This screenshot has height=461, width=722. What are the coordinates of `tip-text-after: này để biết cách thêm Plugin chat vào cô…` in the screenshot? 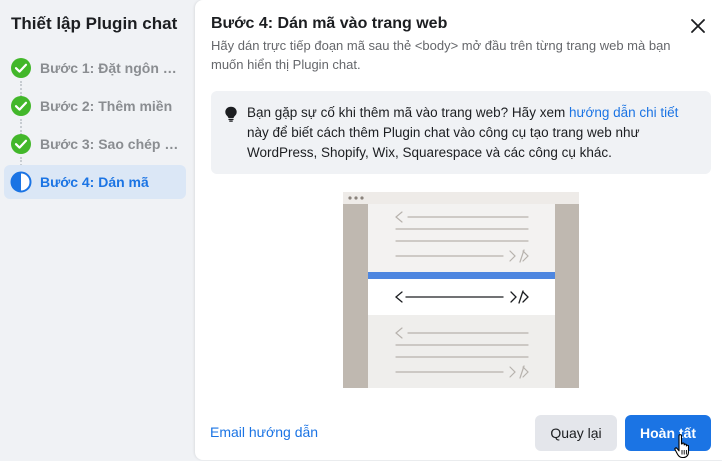 It's located at (443, 142).